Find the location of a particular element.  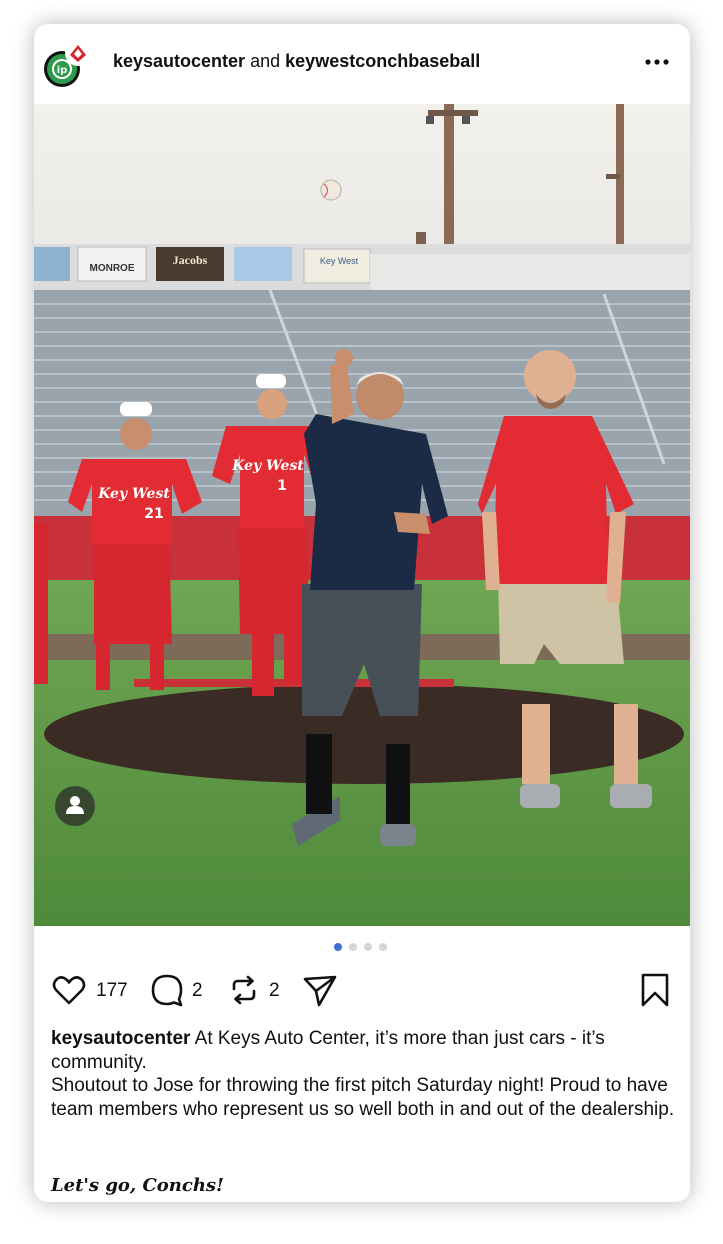

carousel-indicator is located at coordinates (364, 947).